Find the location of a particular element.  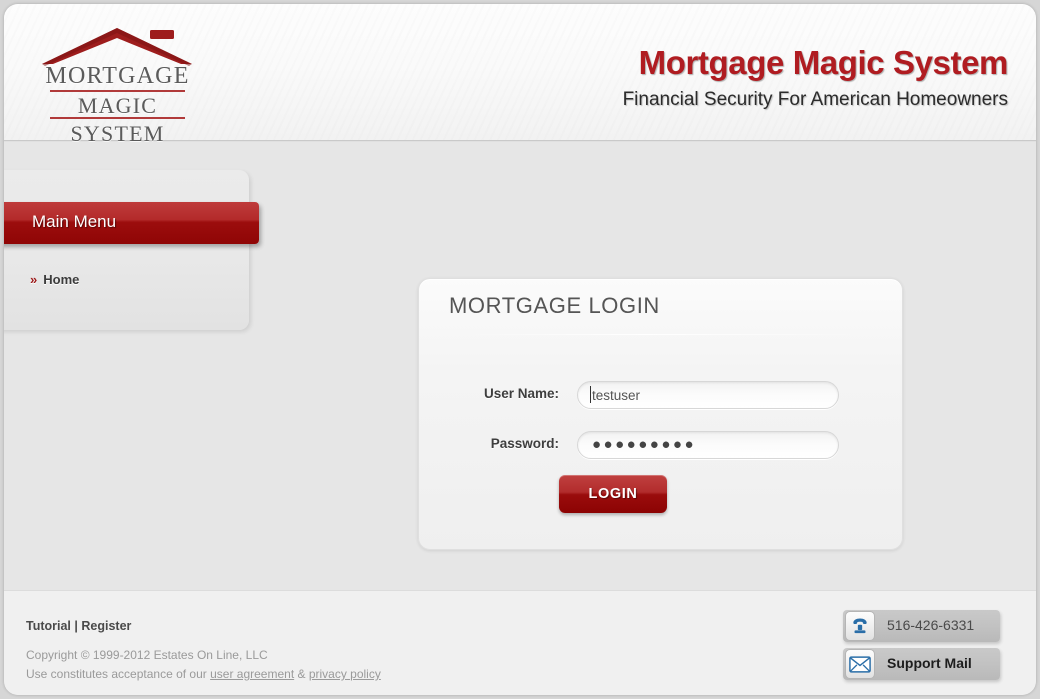

password-label: Password: is located at coordinates (524, 443).